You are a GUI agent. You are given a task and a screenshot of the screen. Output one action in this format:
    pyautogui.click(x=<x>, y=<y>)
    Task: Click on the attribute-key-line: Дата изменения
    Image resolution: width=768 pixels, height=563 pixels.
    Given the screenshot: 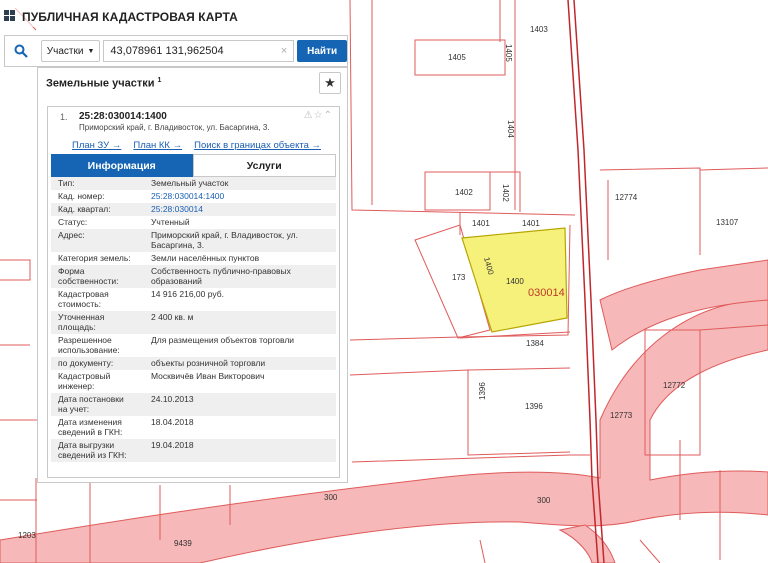 What is the action you would take?
    pyautogui.click(x=90, y=422)
    